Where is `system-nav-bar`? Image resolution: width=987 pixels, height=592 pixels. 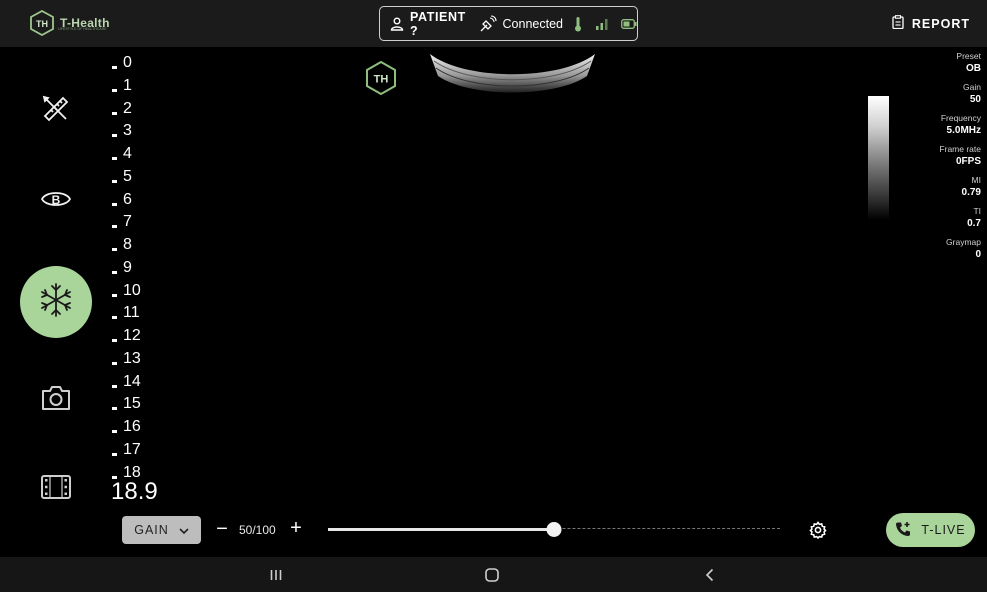
system-nav-bar is located at coordinates (493, 574).